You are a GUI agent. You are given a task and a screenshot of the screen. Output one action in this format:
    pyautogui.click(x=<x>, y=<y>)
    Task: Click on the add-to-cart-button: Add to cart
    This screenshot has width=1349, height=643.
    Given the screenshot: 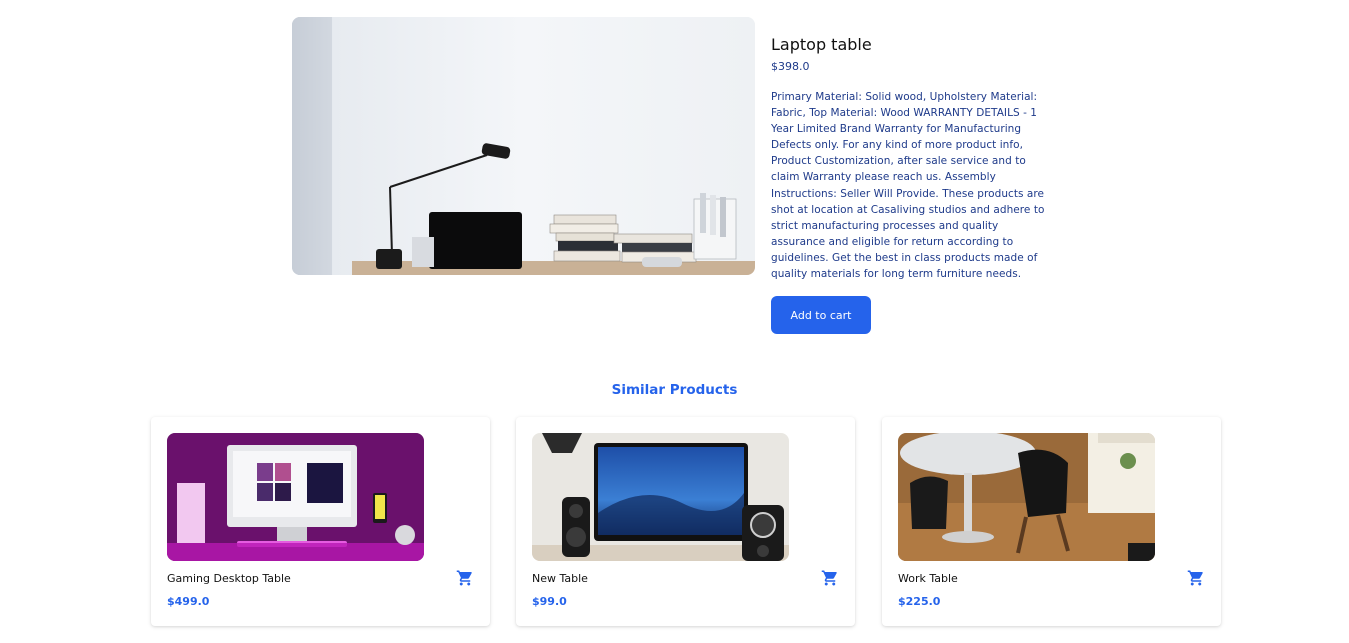 What is the action you would take?
    pyautogui.click(x=821, y=315)
    